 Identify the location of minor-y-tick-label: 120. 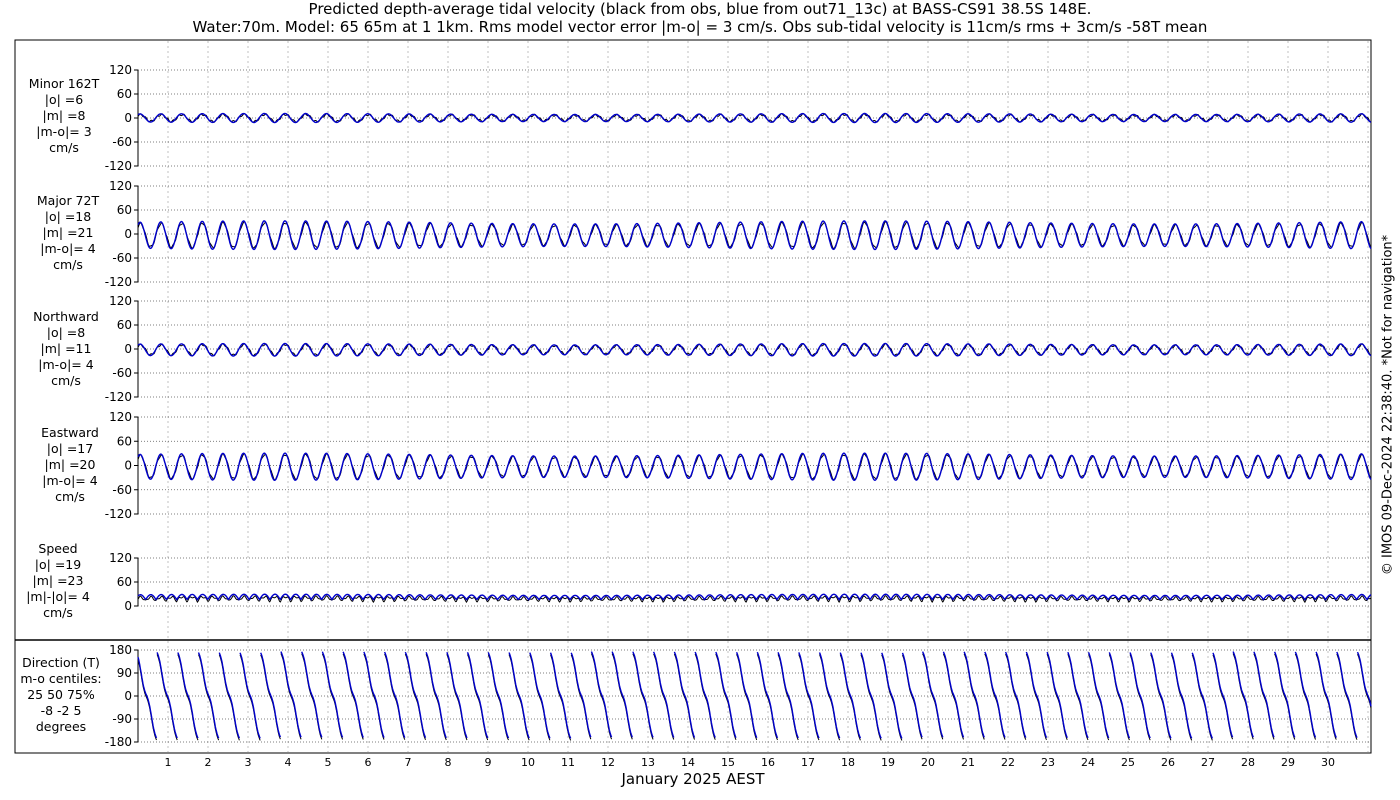
(120, 70).